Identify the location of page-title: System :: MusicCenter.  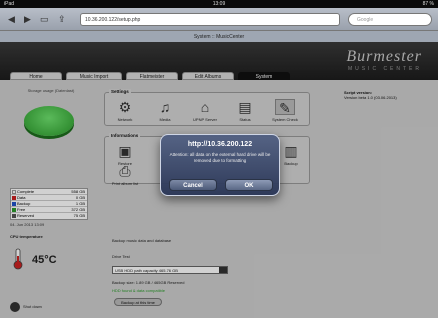
(219, 36).